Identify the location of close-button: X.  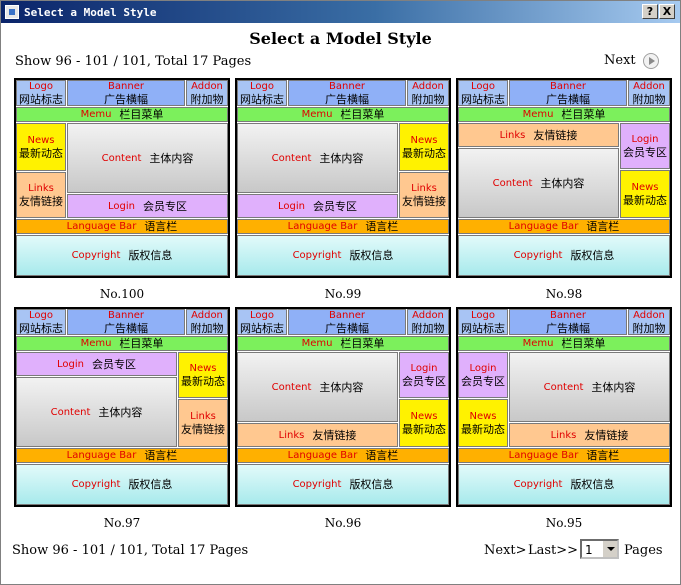
(667, 11).